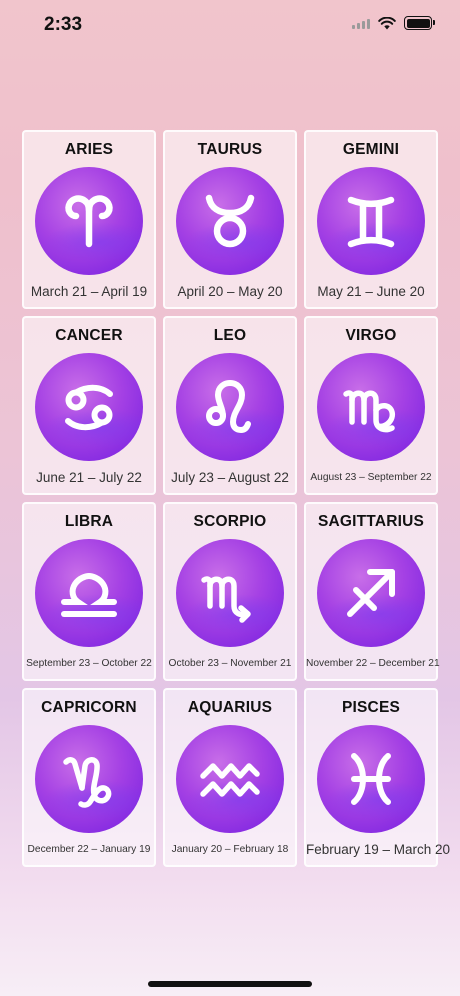 This screenshot has height=996, width=460. I want to click on sign-name: SCORPIO, so click(230, 521).